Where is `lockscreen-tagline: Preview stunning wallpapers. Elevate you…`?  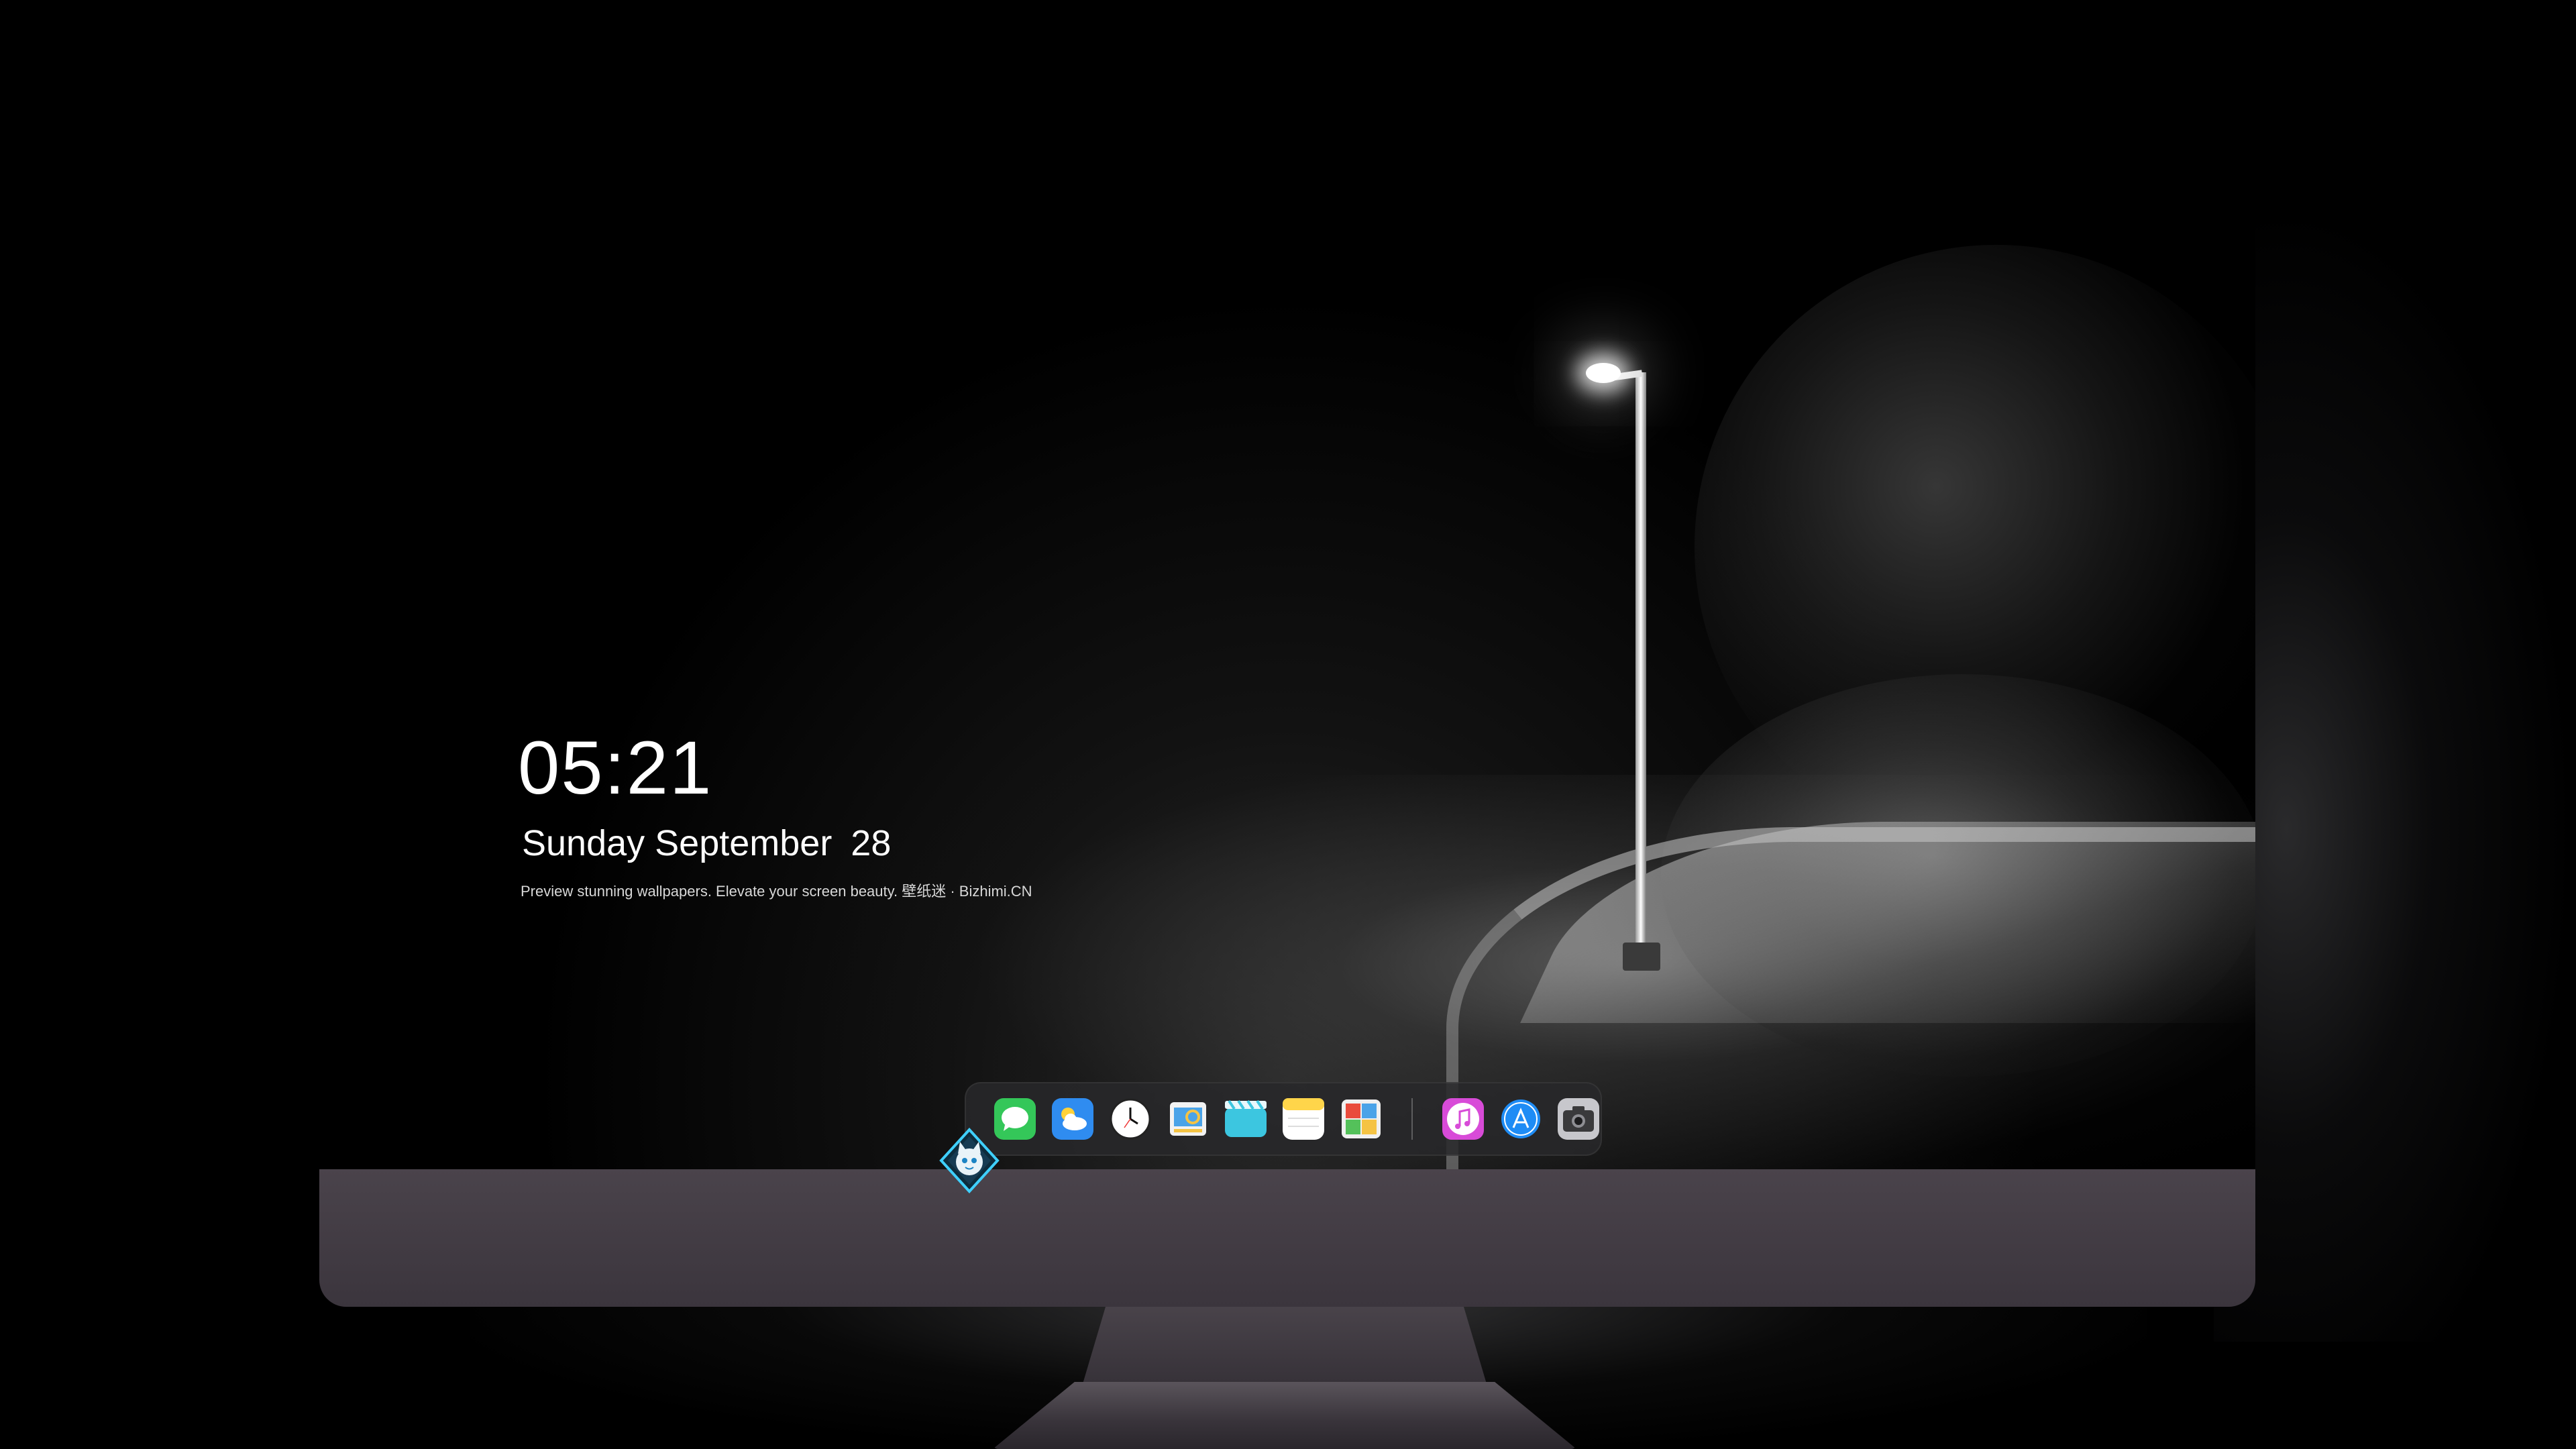 lockscreen-tagline: Preview stunning wallpapers. Elevate you… is located at coordinates (776, 891).